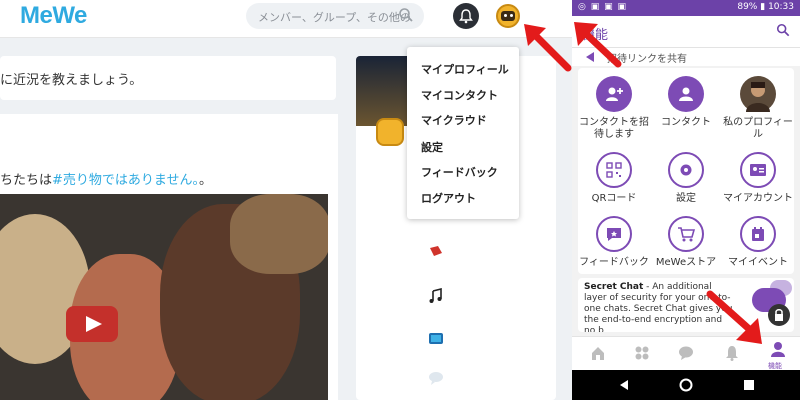 This screenshot has height=400, width=800. I want to click on gear-icon, so click(686, 170).